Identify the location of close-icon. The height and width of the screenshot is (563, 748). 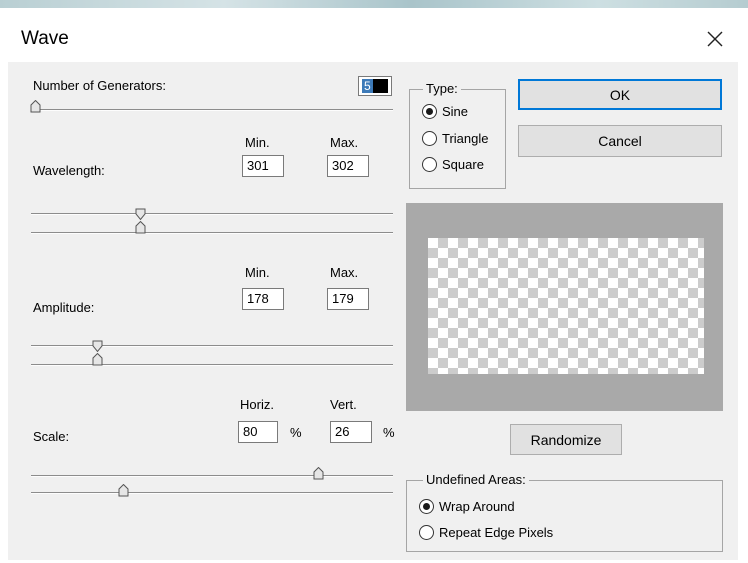
(715, 39).